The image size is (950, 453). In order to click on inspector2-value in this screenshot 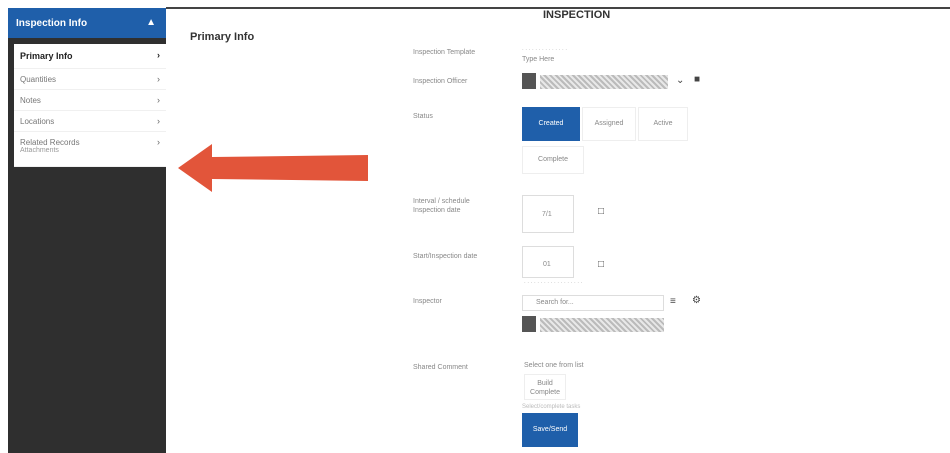, I will do `click(602, 325)`.